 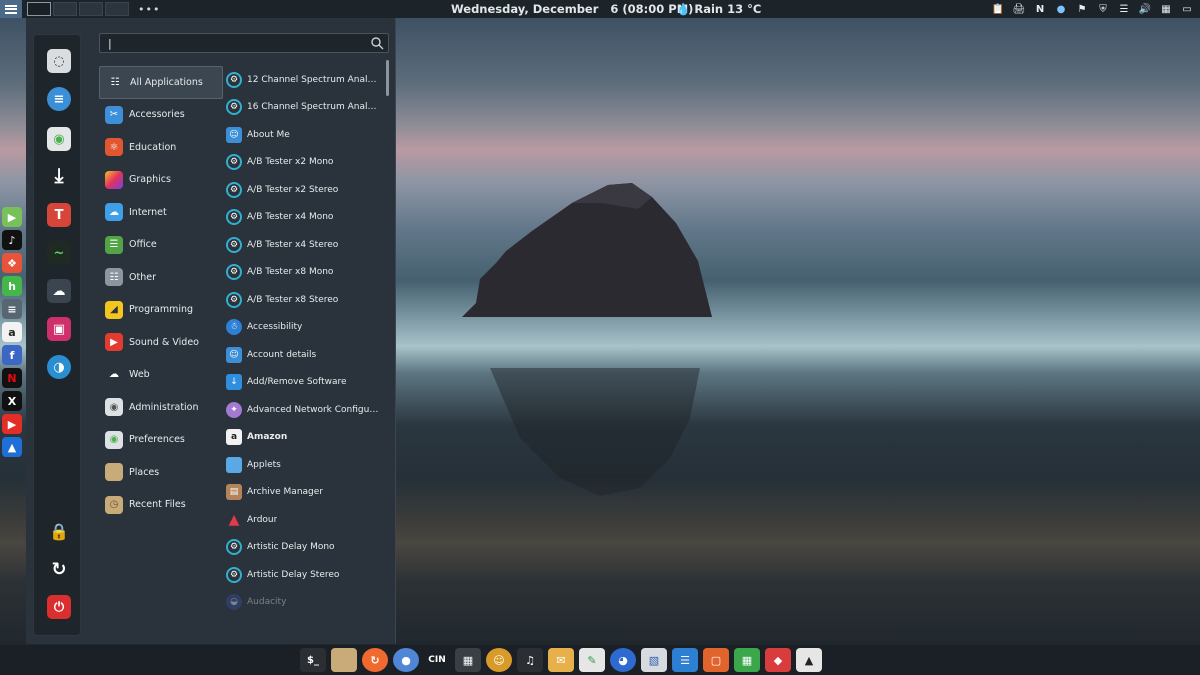 I want to click on category-all-applications: ☷ All Applications, so click(x=161, y=82).